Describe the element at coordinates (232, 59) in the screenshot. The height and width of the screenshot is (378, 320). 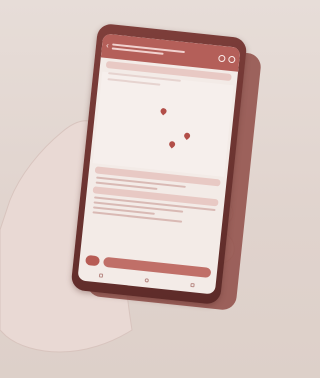
I see `phone-icon` at that location.